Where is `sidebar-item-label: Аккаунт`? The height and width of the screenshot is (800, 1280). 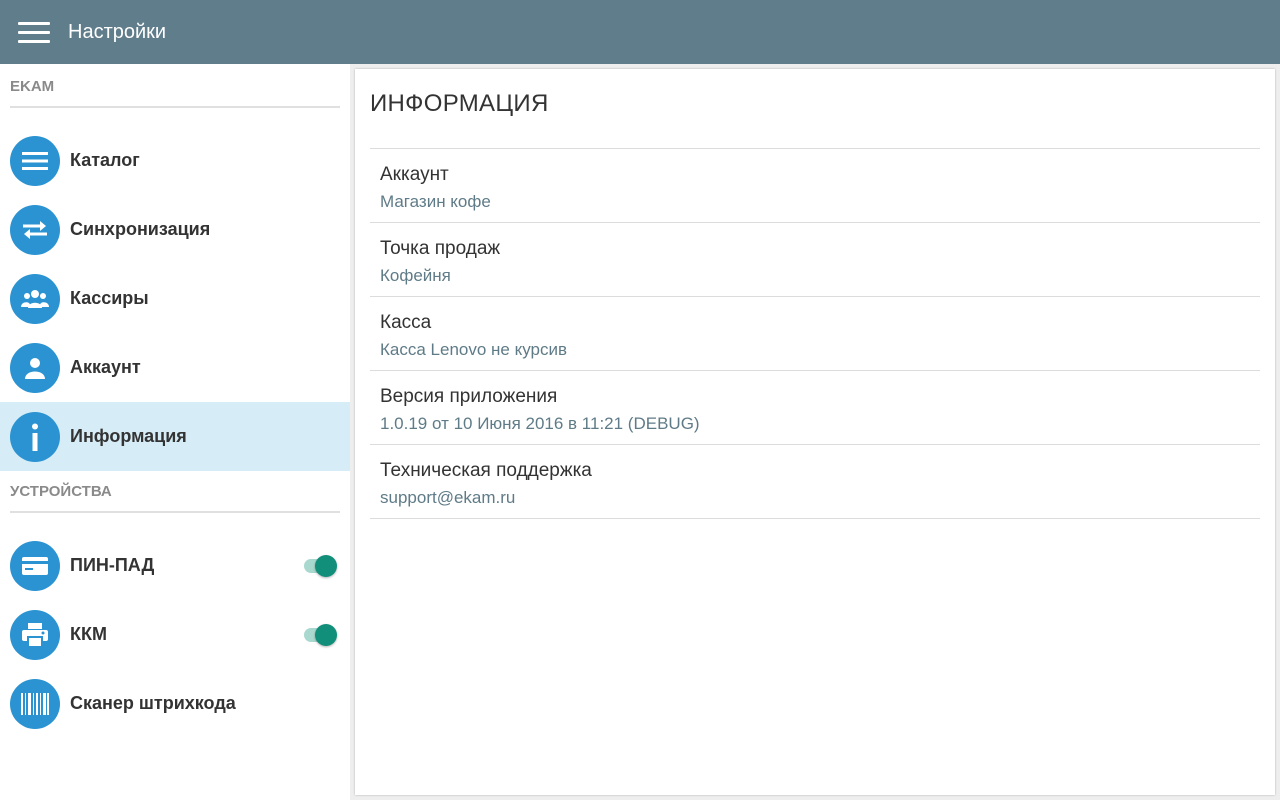 sidebar-item-label: Аккаунт is located at coordinates (105, 367).